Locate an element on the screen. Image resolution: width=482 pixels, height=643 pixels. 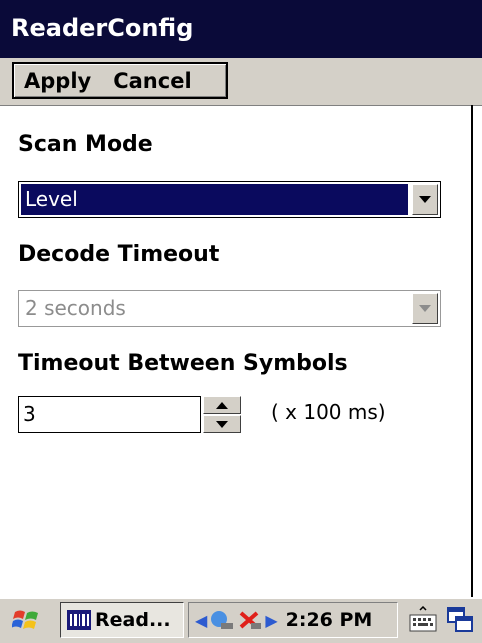
menu-bar: Apply Cancel is located at coordinates (241, 82).